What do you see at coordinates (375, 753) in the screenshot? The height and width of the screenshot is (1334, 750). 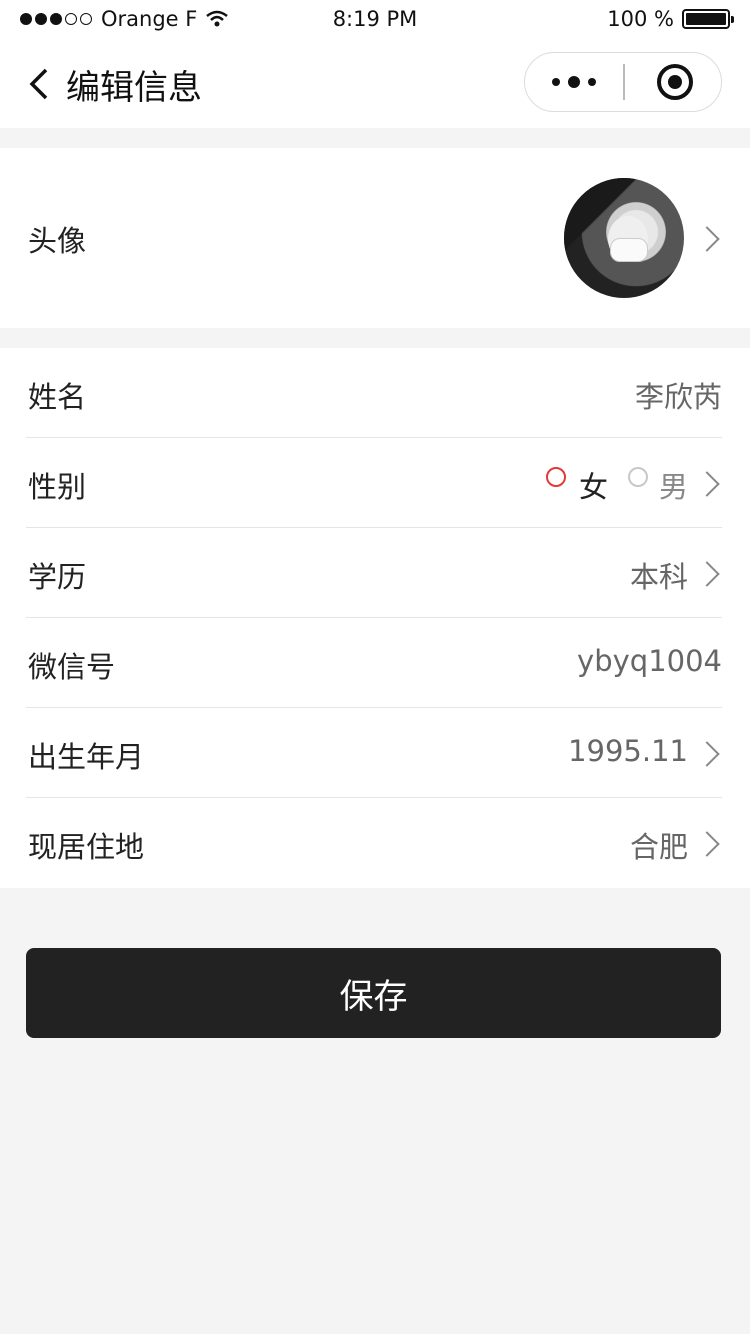 I see `birth-row: 出生年月 1995.11` at bounding box center [375, 753].